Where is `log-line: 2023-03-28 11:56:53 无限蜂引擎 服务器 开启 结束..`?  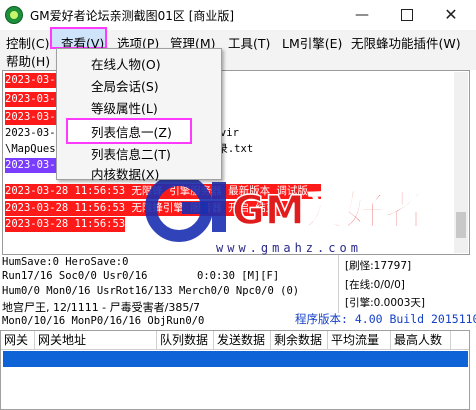
log-line: 2023-03-28 11:56:53 无限蜂引擎 服务器 开启 结束.. is located at coordinates (147, 208).